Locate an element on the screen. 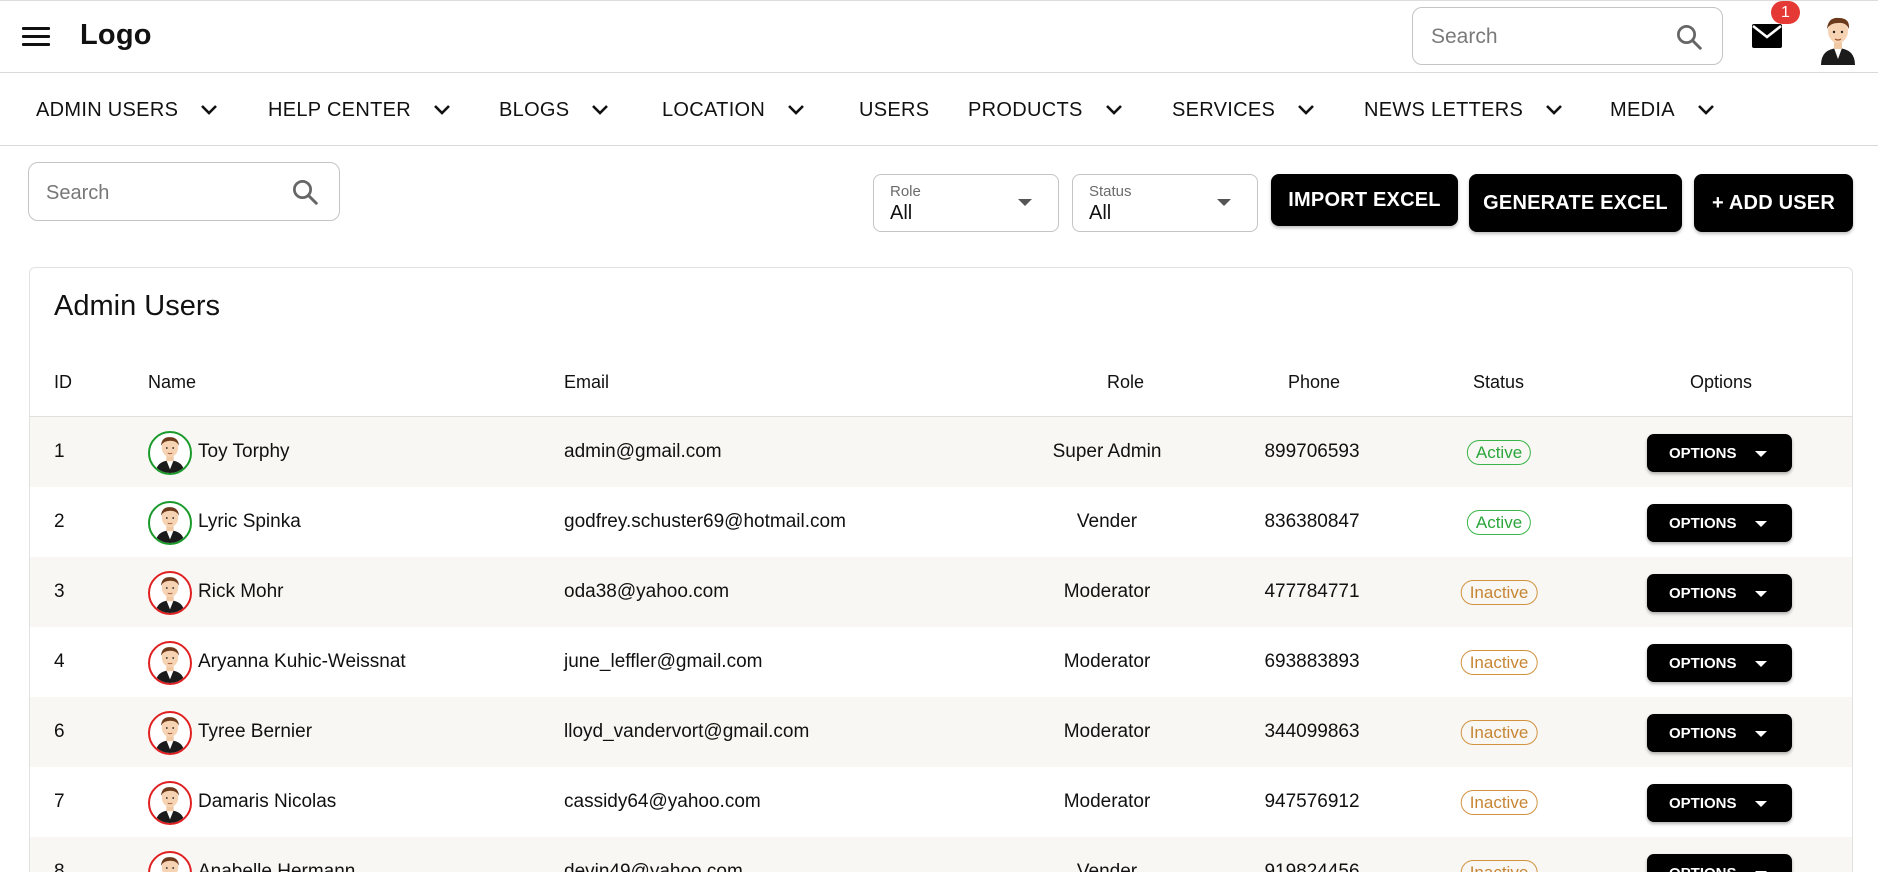 This screenshot has height=872, width=1878. column-header-phone: Phone is located at coordinates (1314, 382).